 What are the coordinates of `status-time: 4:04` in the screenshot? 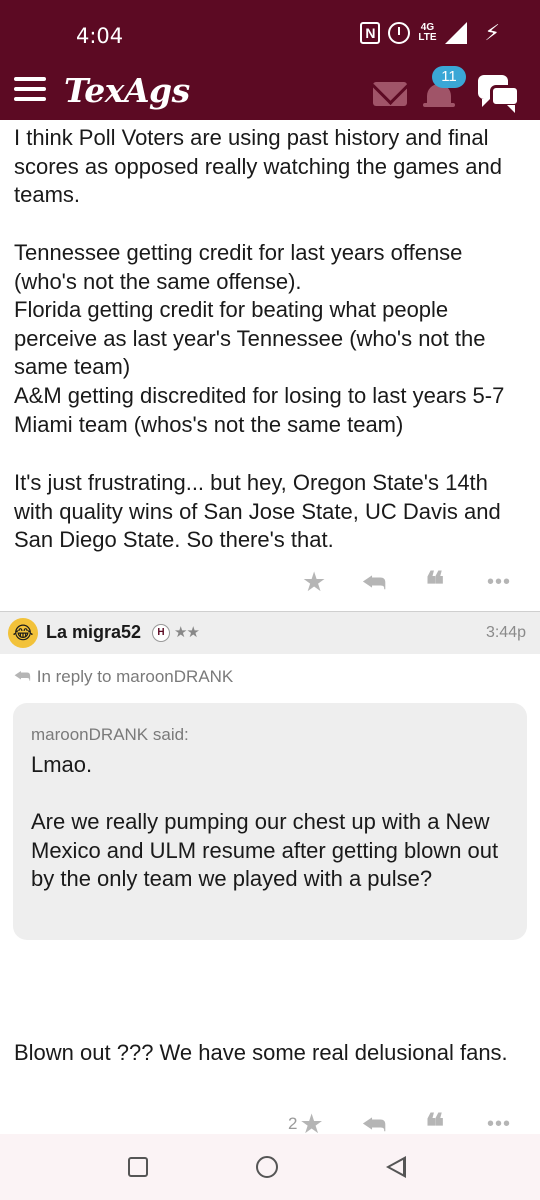 It's located at (100, 36).